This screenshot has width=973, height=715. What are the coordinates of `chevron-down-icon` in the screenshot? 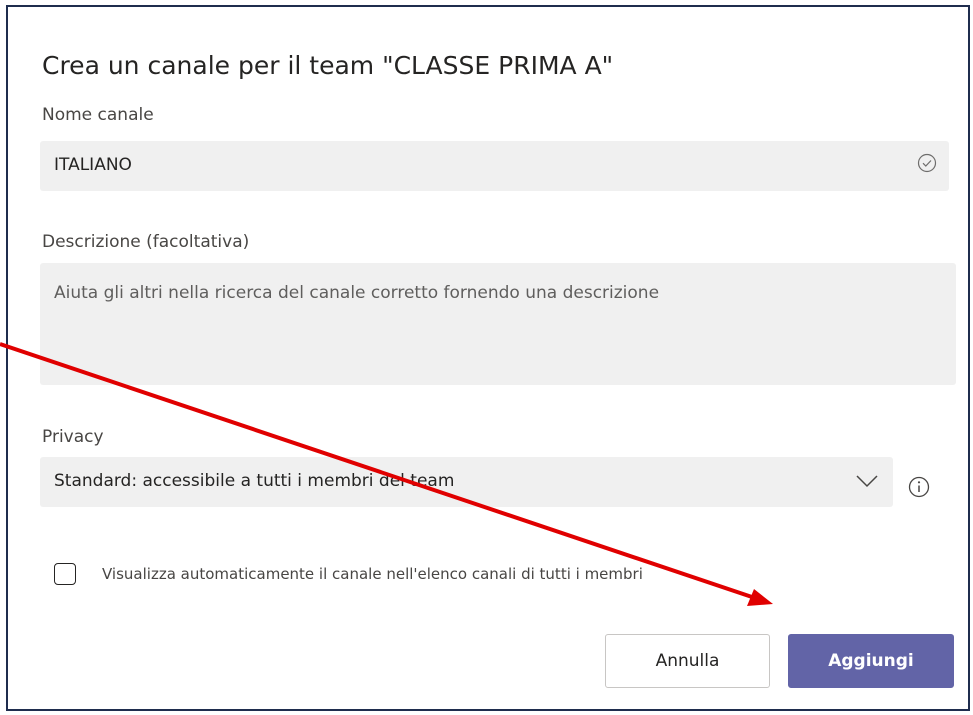 It's located at (867, 481).